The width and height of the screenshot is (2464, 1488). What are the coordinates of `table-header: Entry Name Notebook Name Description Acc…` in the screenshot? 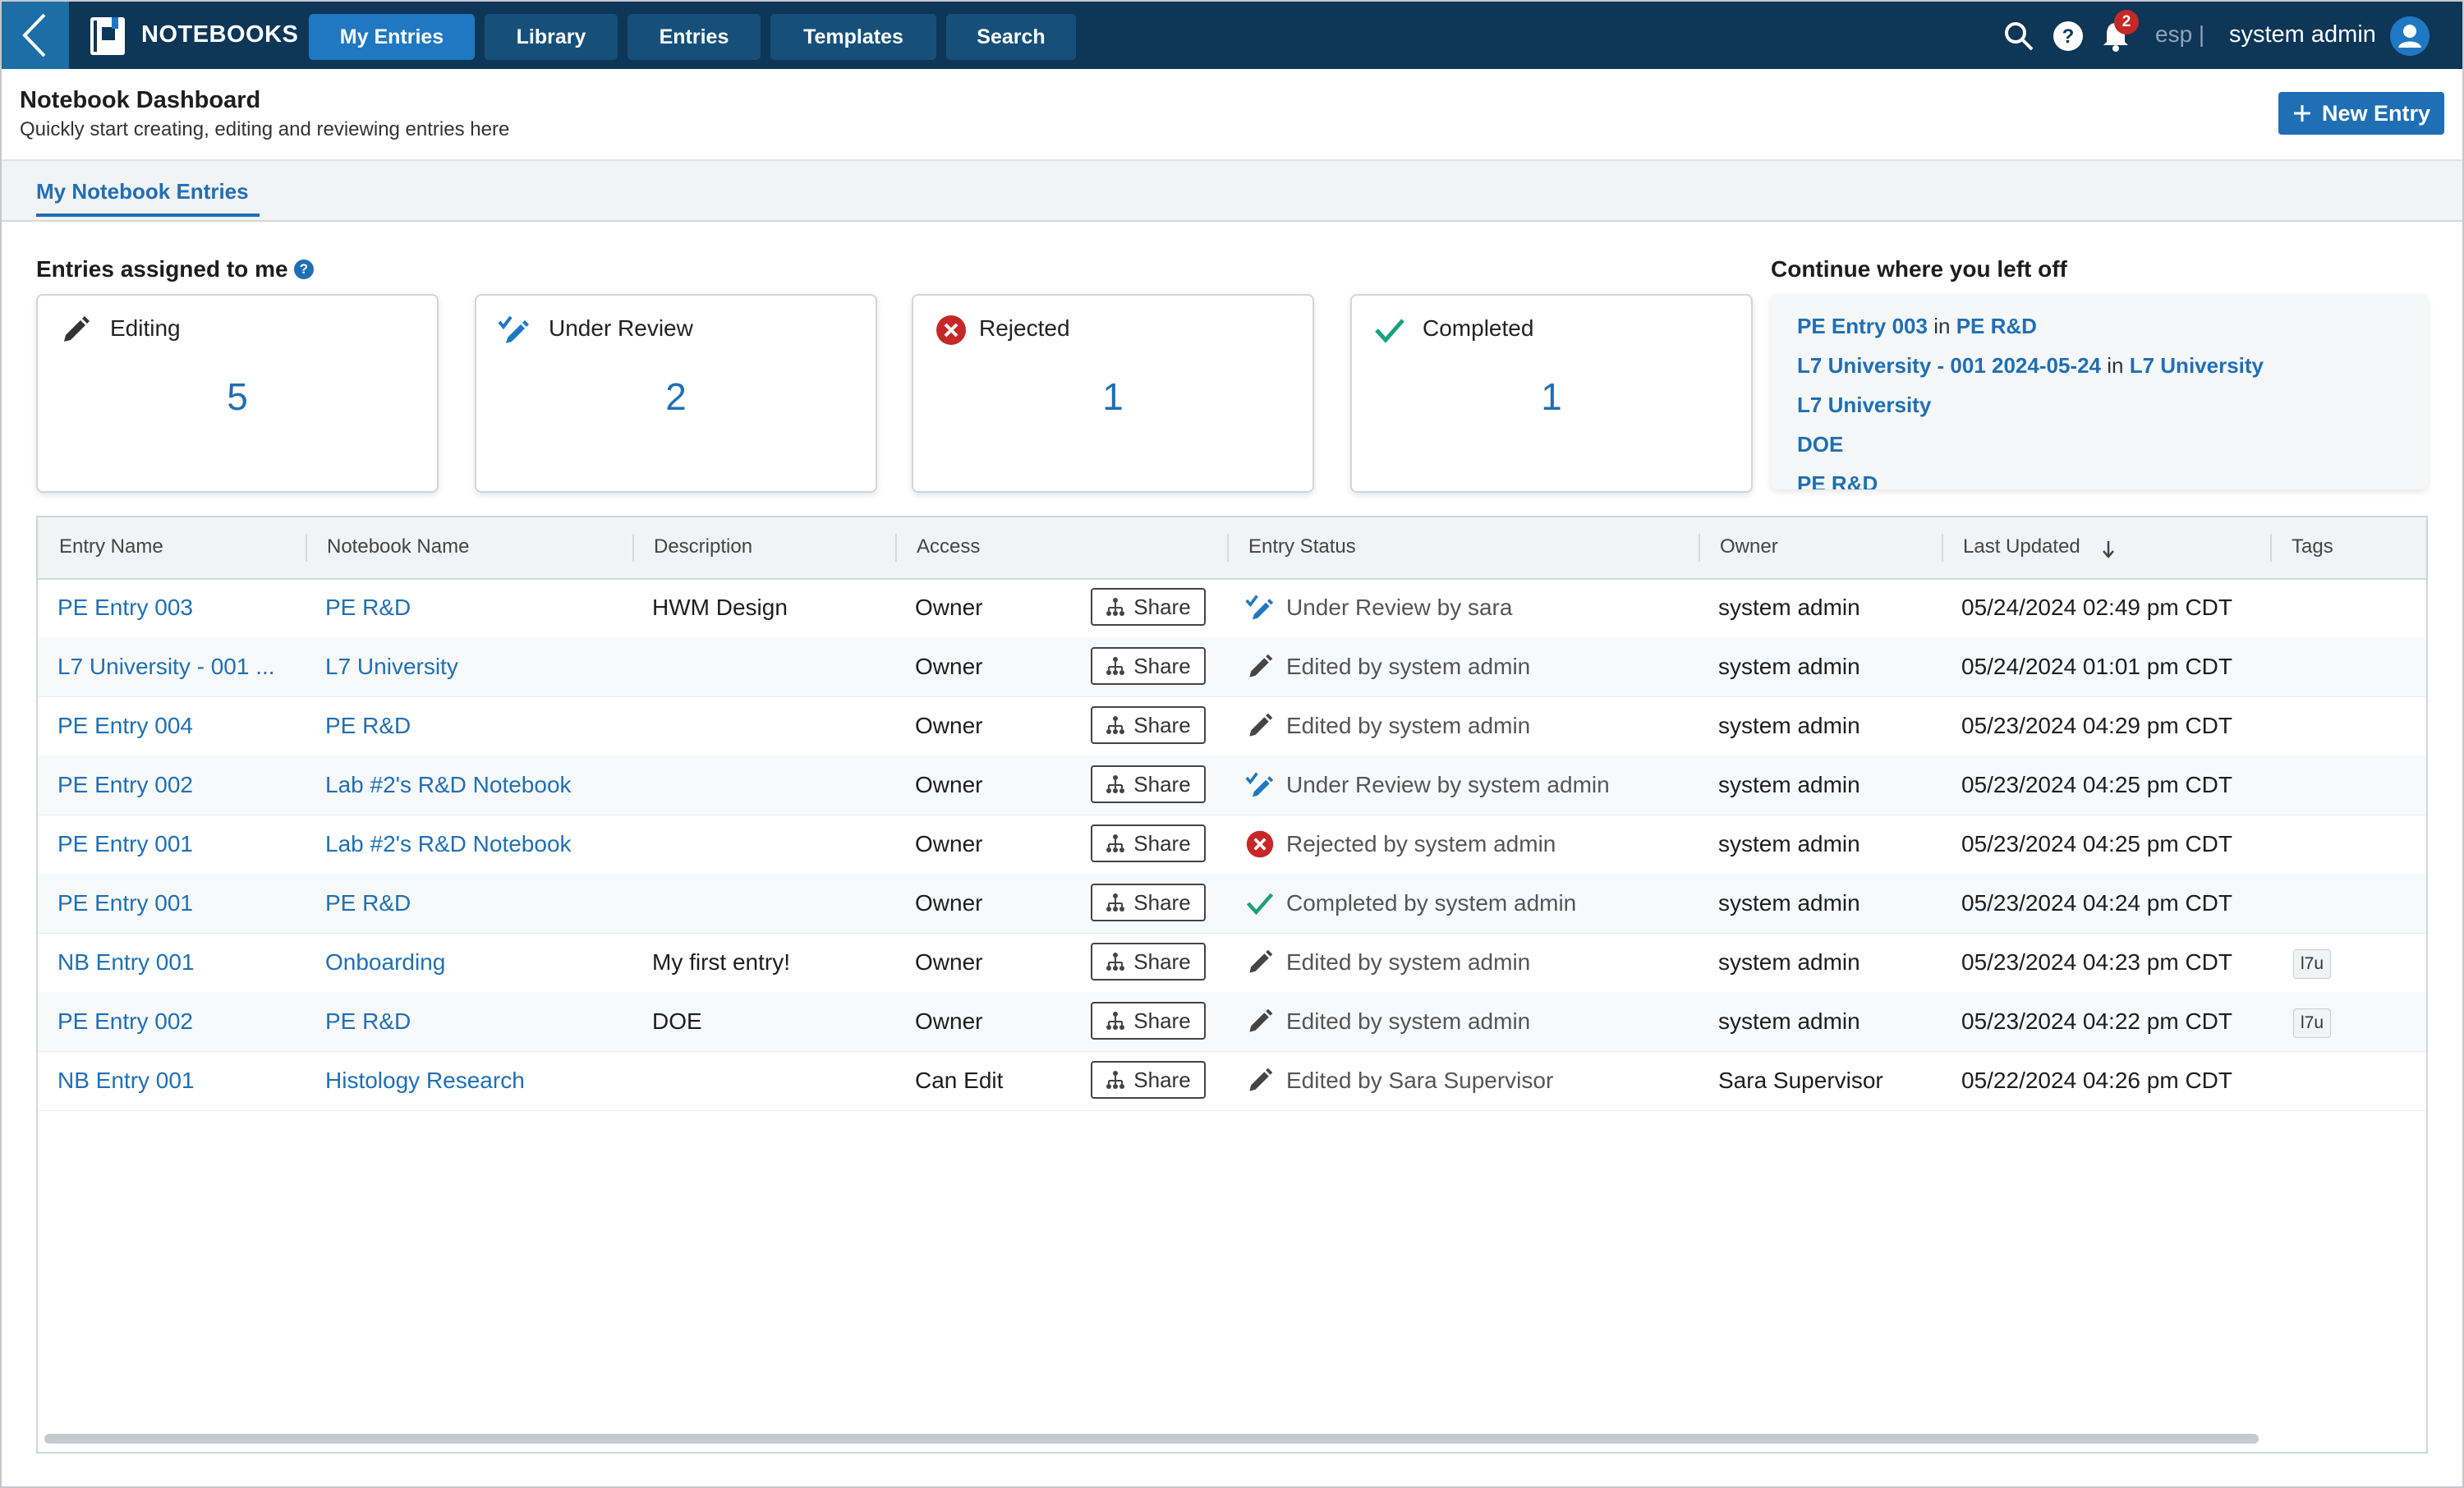 It's located at (1232, 548).